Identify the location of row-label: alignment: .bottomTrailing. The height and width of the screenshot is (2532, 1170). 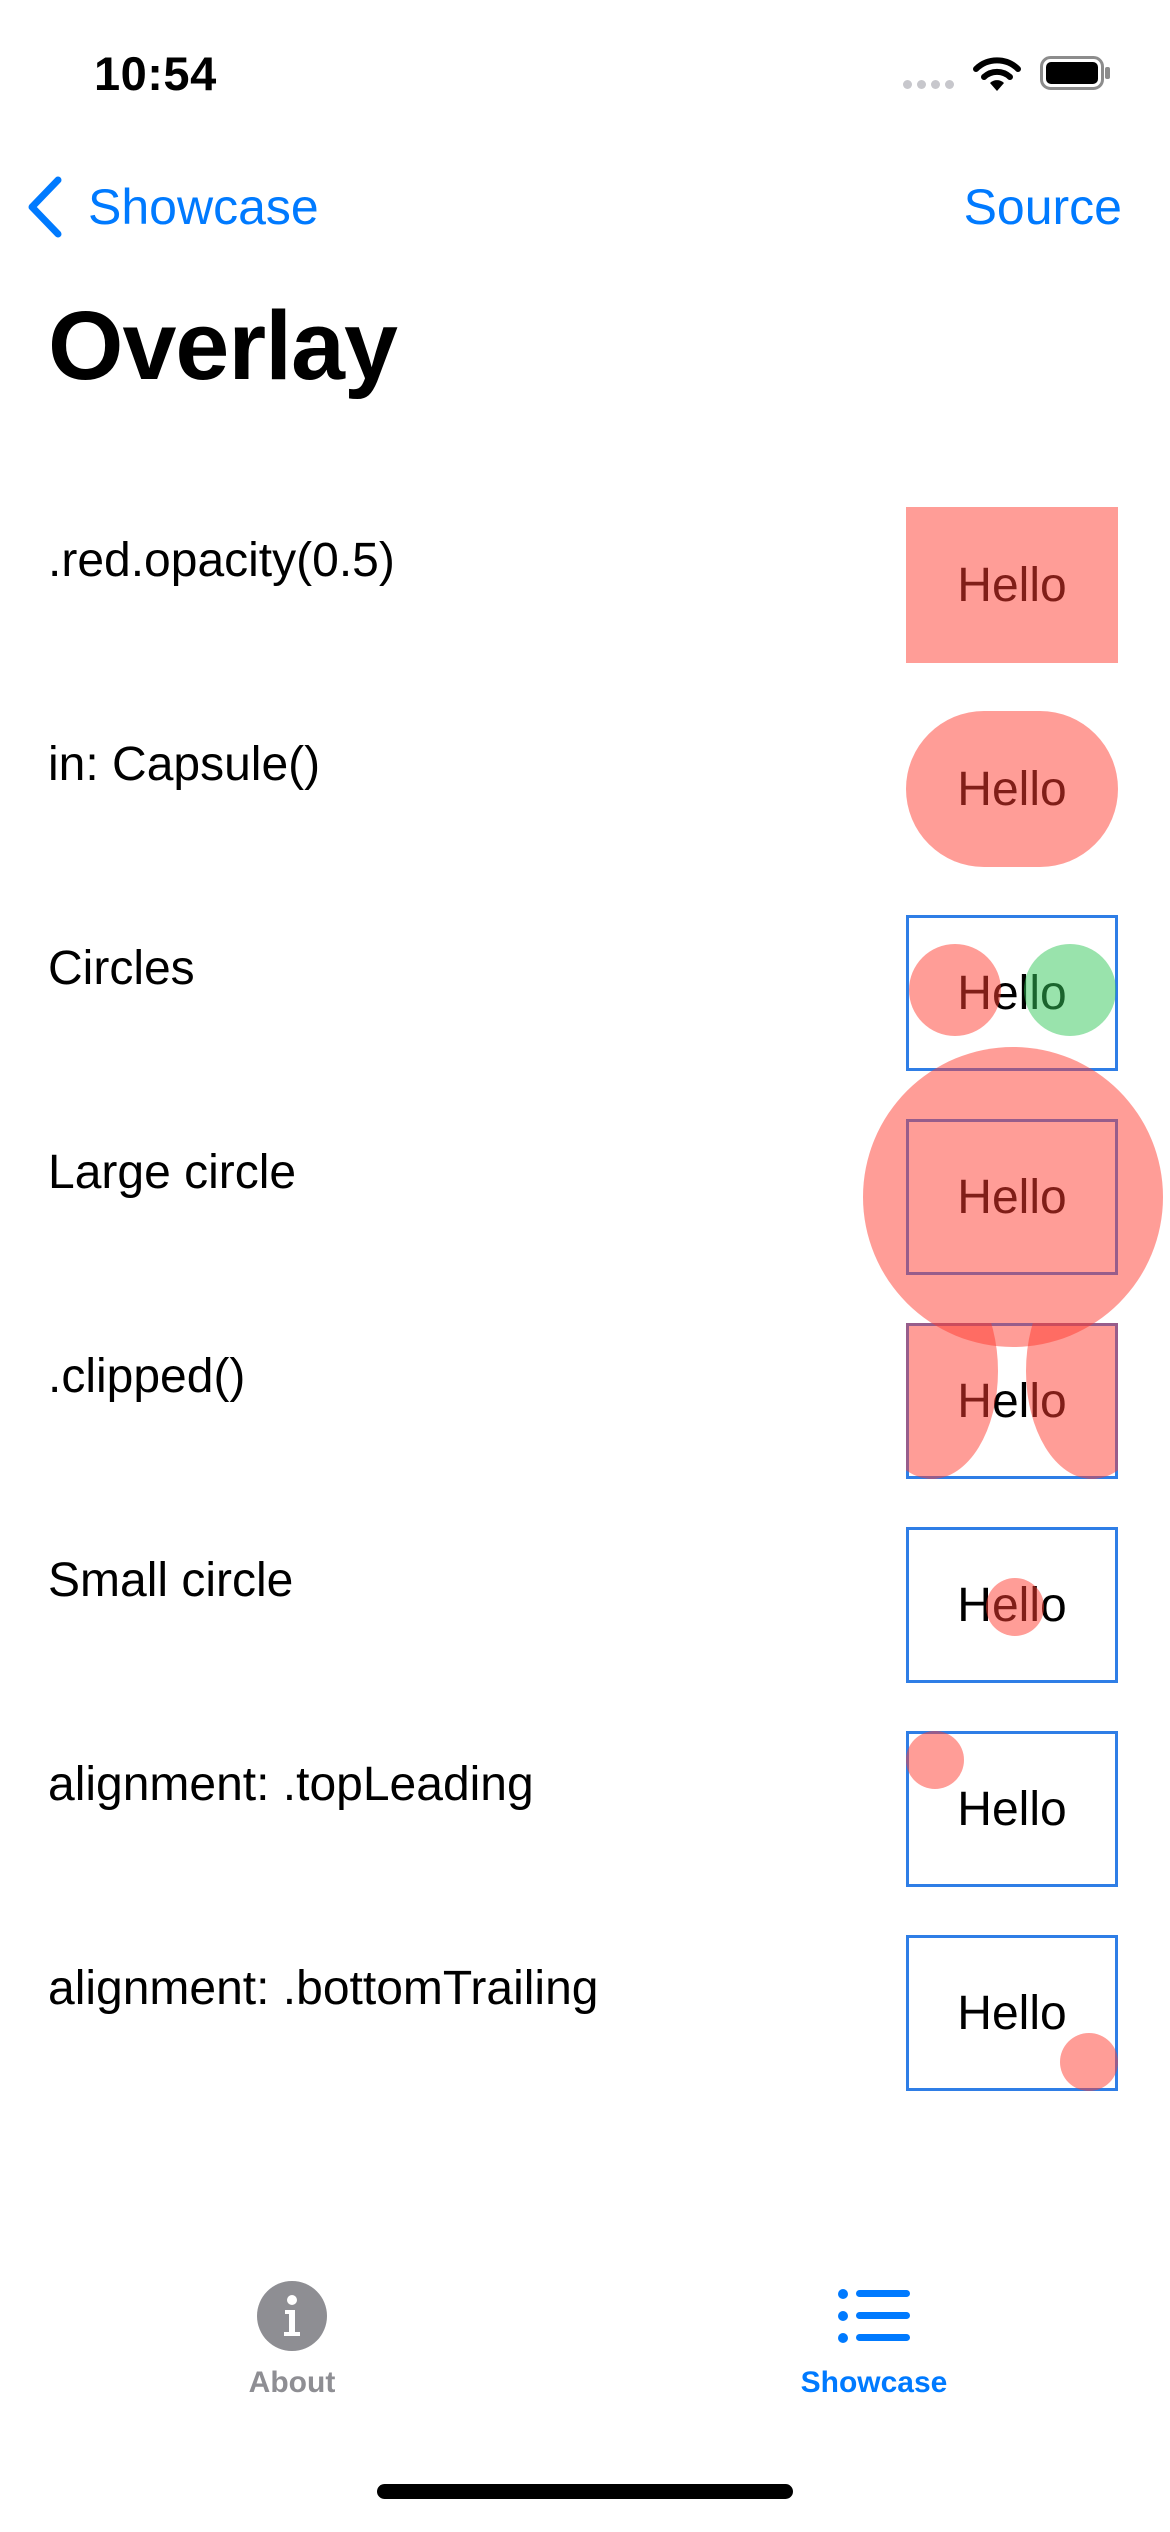
(323, 1988).